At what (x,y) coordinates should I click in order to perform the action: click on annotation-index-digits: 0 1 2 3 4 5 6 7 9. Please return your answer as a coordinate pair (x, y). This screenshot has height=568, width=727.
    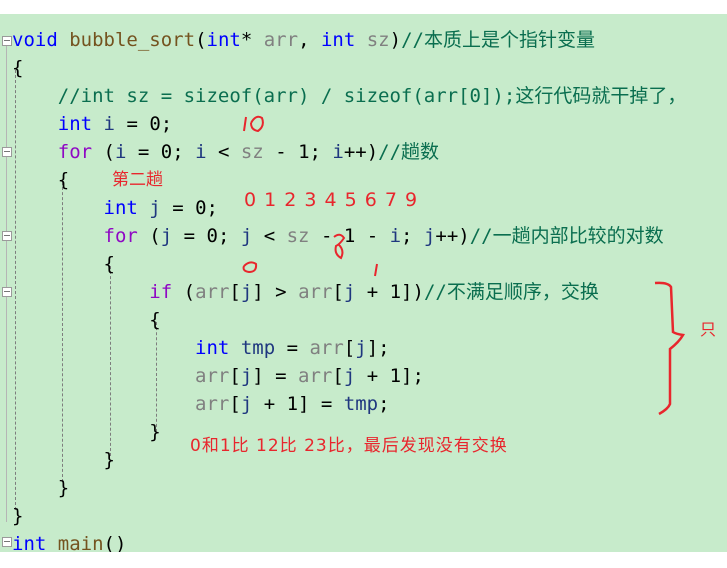
    Looking at the image, I should click on (331, 200).